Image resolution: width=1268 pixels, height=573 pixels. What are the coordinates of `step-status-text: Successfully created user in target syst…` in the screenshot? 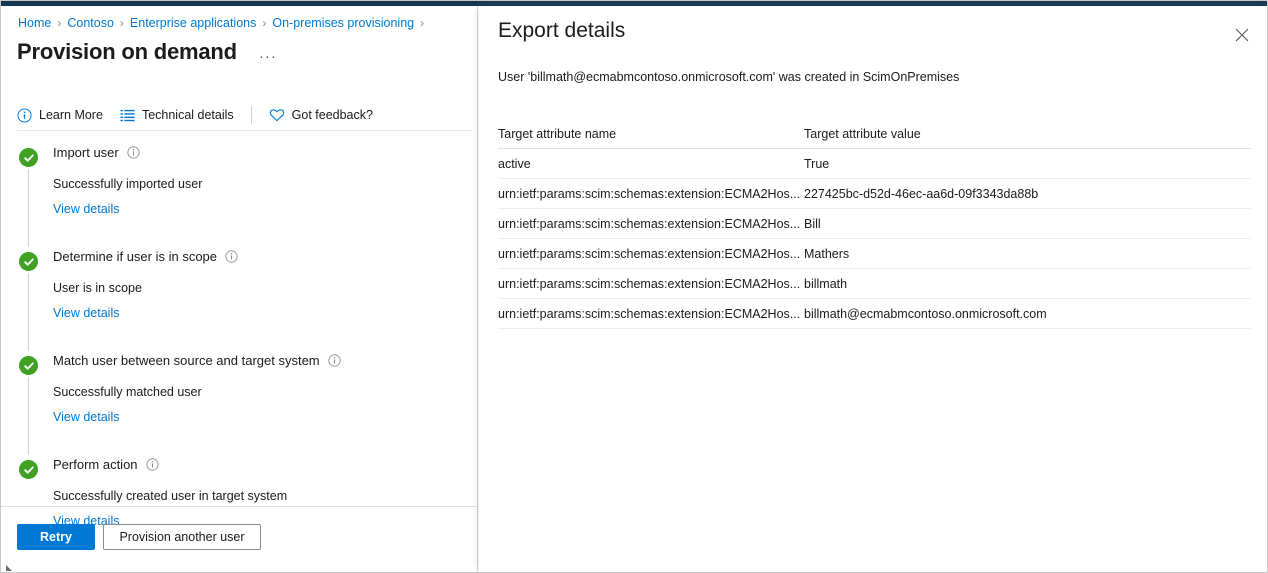 It's located at (170, 496).